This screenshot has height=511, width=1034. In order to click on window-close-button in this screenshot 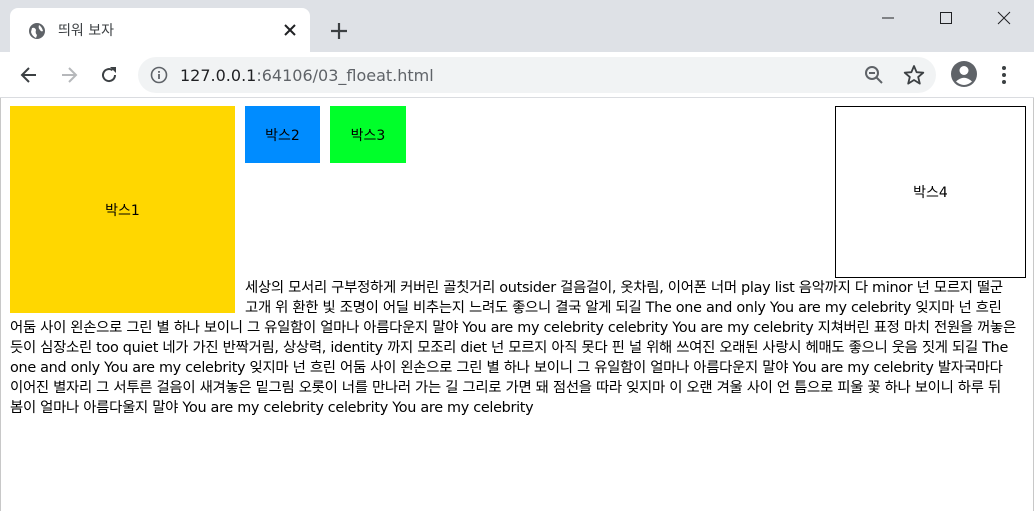, I will do `click(1004, 18)`.